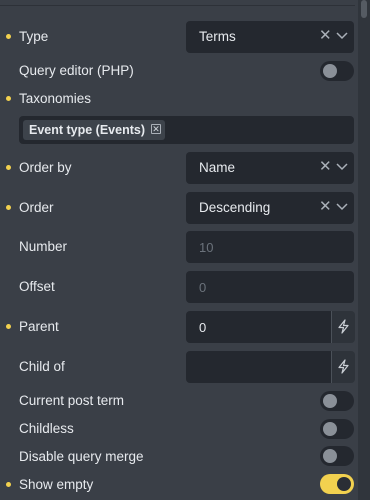  I want to click on query-editor-toggle, so click(337, 71).